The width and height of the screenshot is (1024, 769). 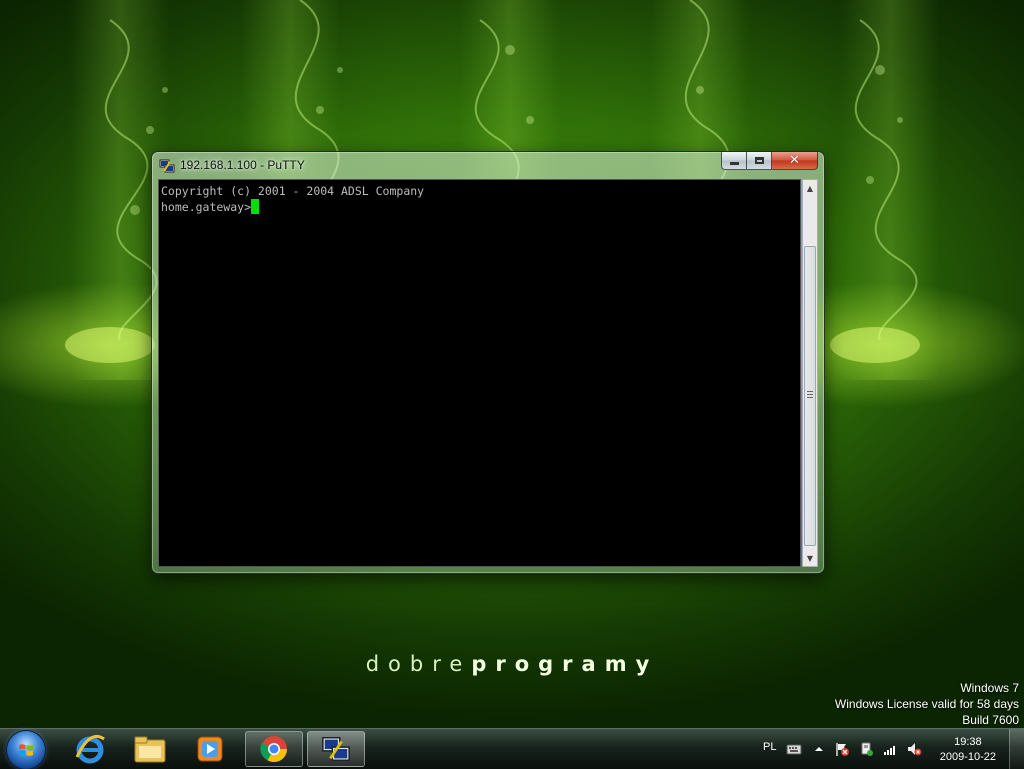 I want to click on chrome-icon, so click(x=274, y=749).